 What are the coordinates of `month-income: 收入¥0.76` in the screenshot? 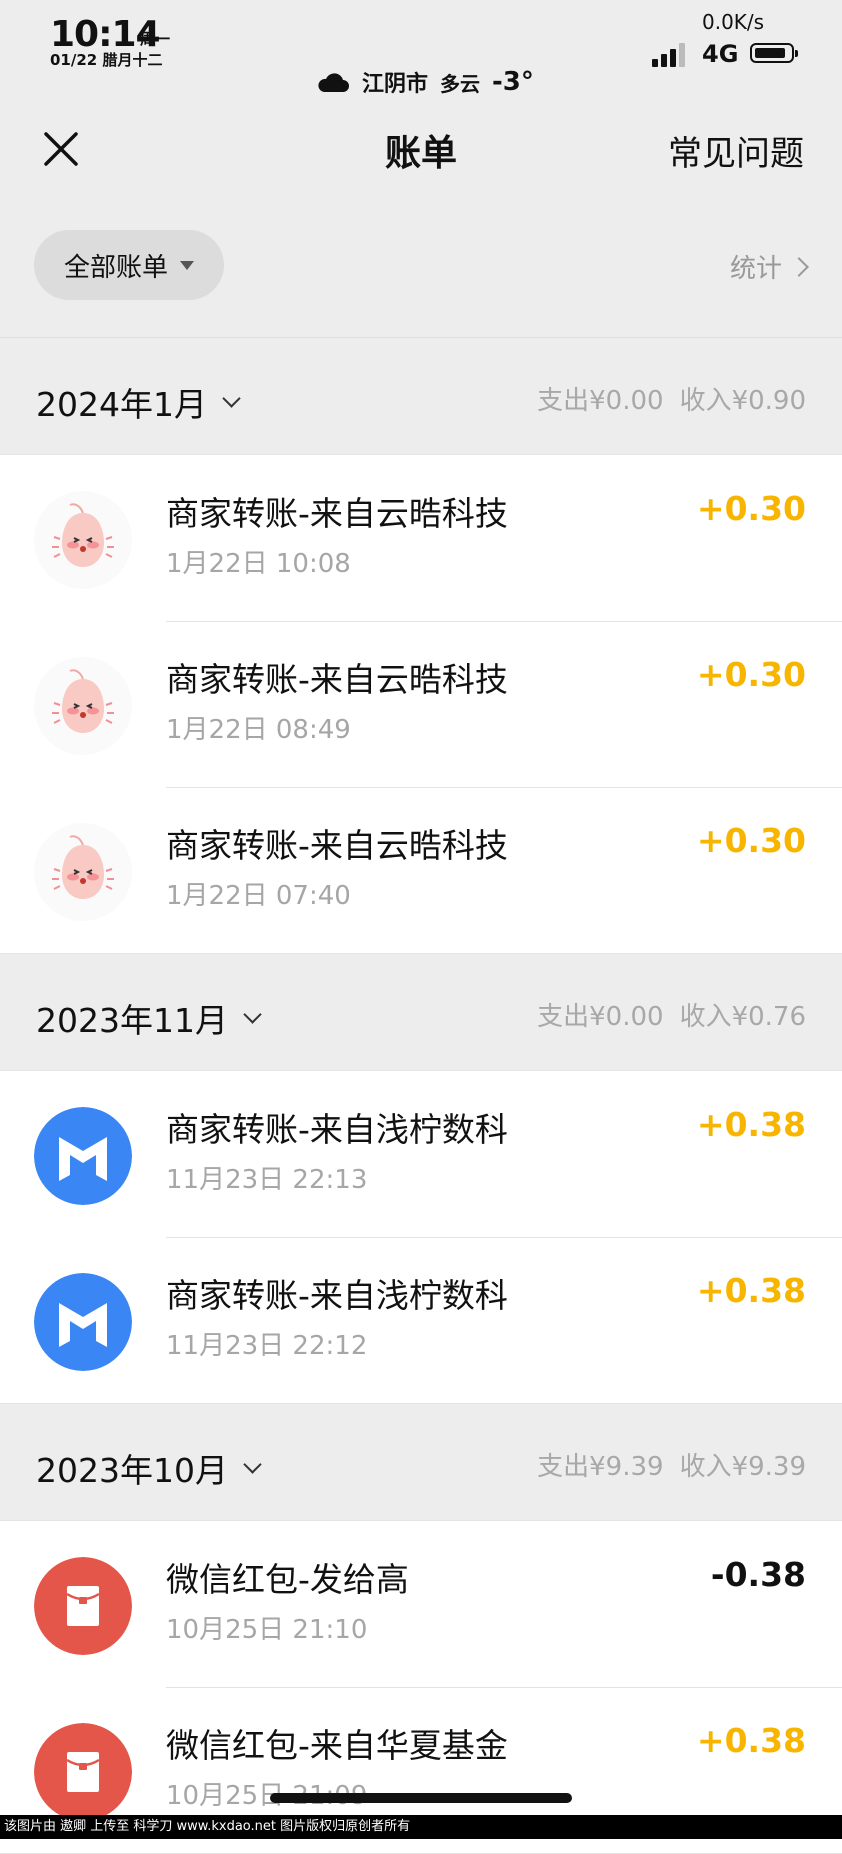 It's located at (742, 1017).